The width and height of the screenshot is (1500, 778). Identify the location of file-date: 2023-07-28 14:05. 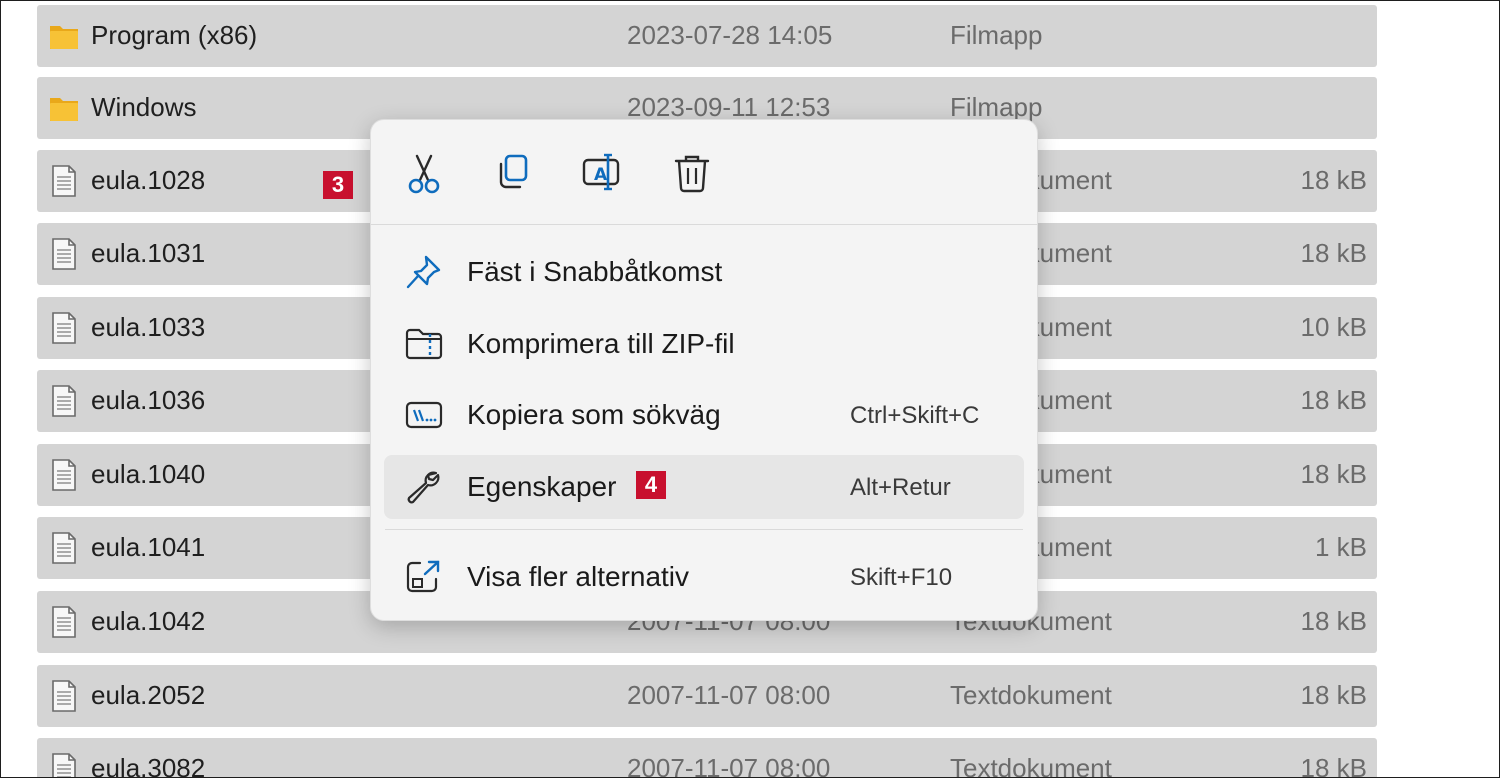
(730, 35).